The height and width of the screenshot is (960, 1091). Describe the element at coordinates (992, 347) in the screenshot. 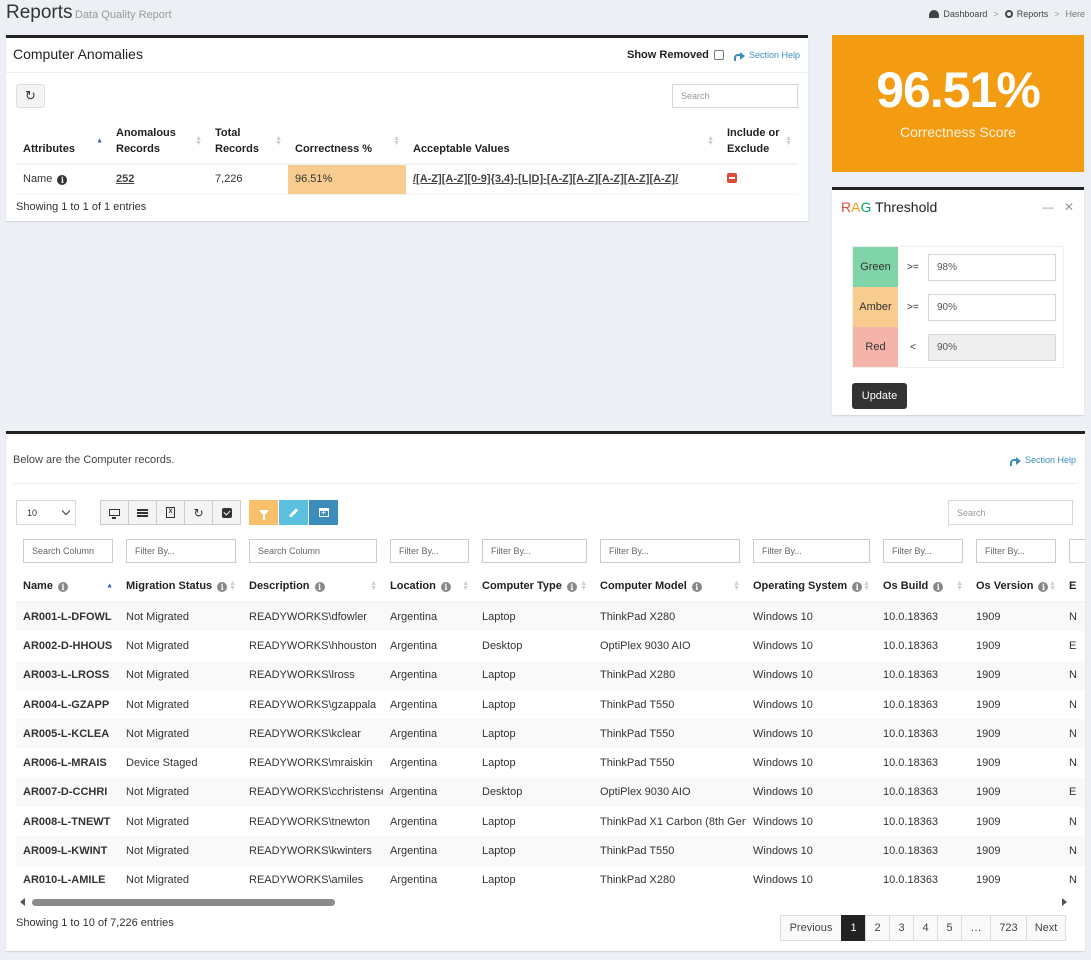

I see `rag-red-input: 90%` at that location.